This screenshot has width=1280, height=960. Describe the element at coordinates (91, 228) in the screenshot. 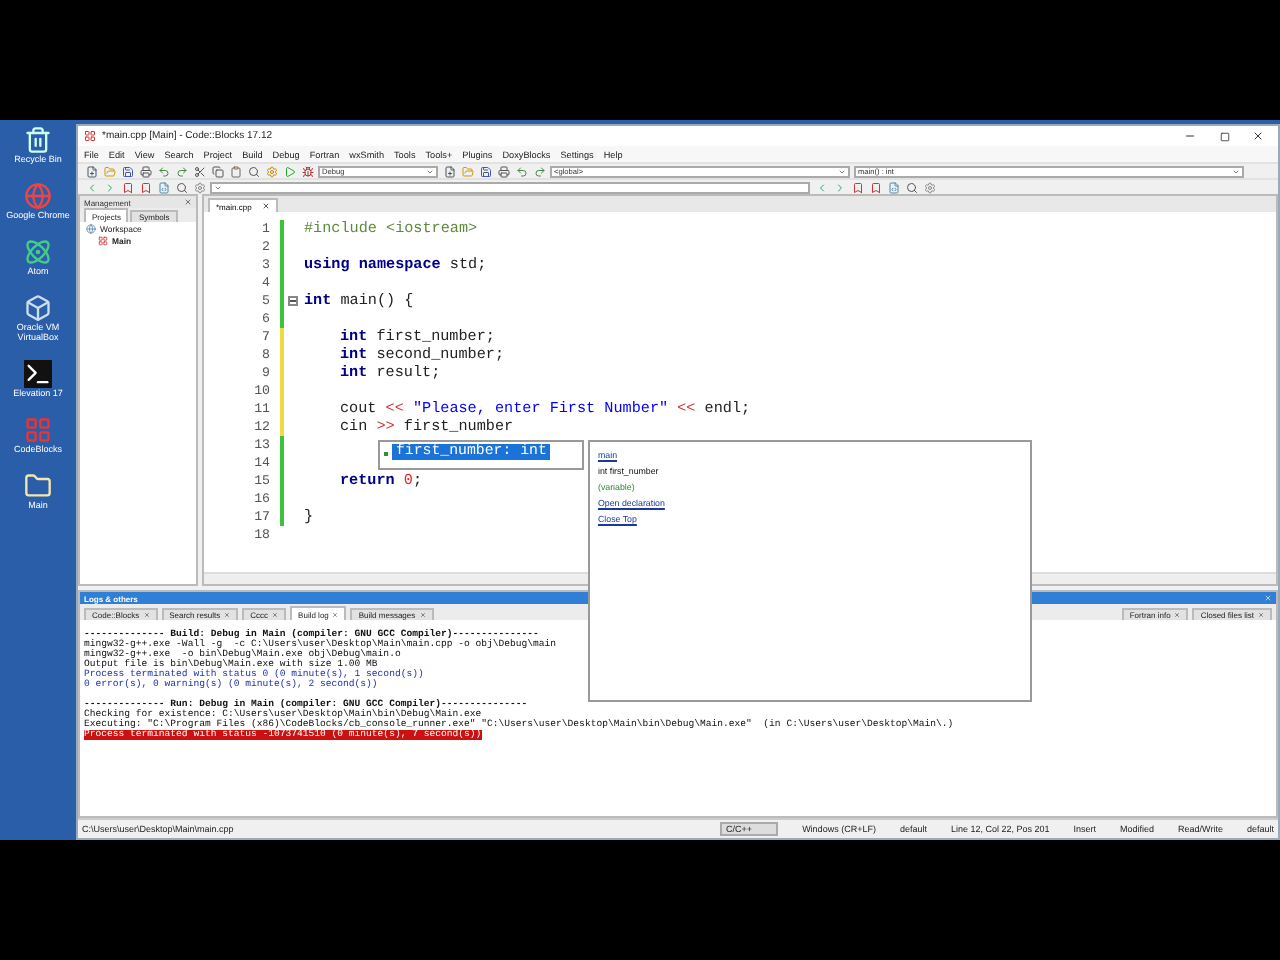

I see `workspace-icon` at that location.